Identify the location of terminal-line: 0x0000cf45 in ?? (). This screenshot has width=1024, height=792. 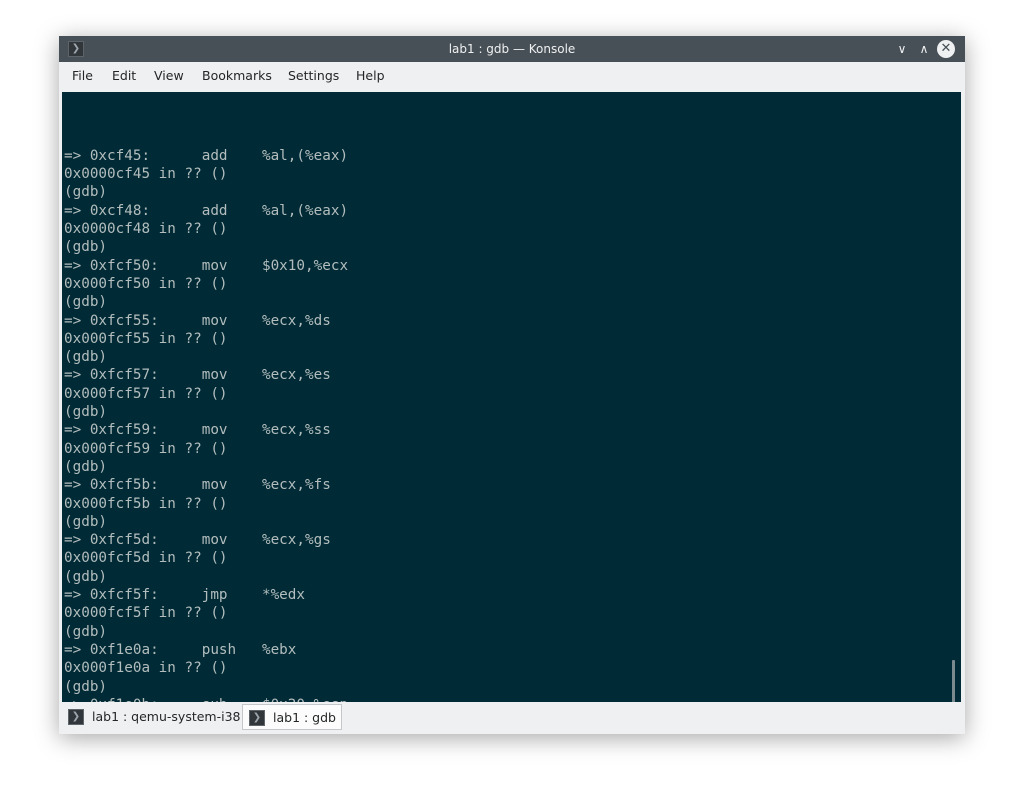
(146, 174).